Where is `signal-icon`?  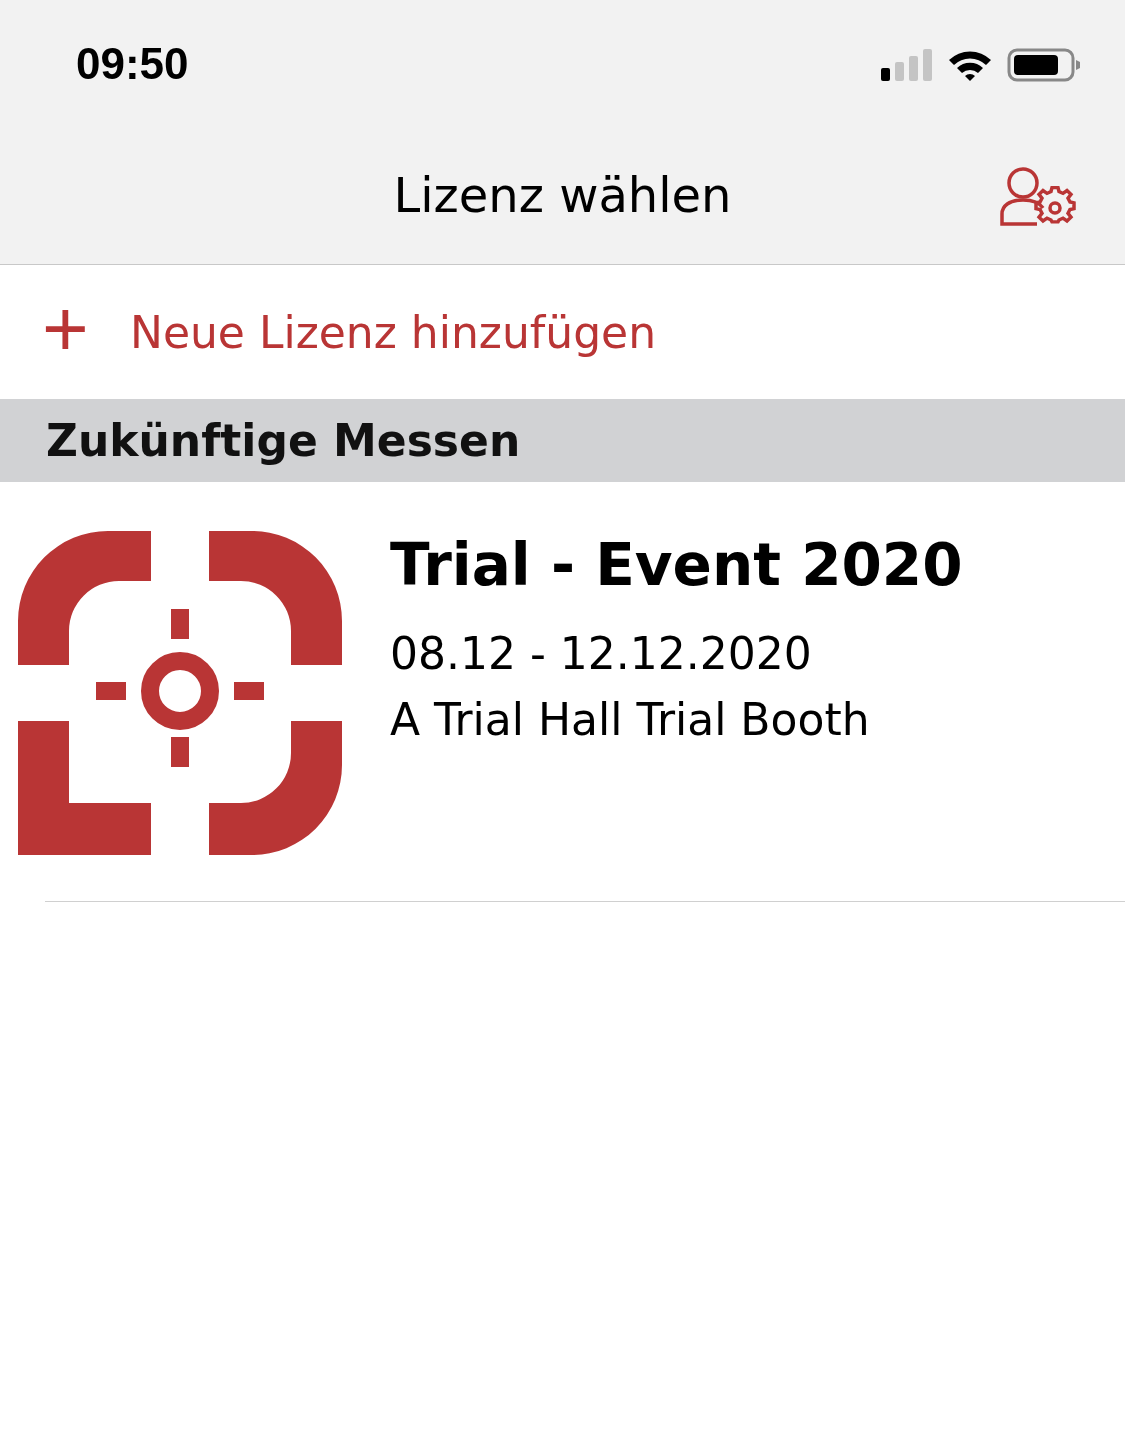
signal-icon is located at coordinates (907, 65).